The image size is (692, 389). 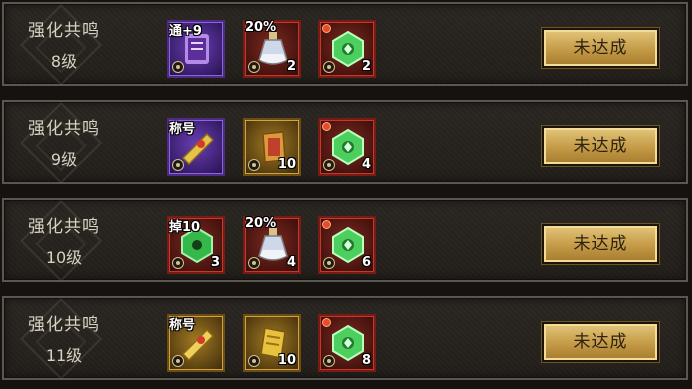 I want to click on reward-slot-3: 8, so click(x=347, y=343).